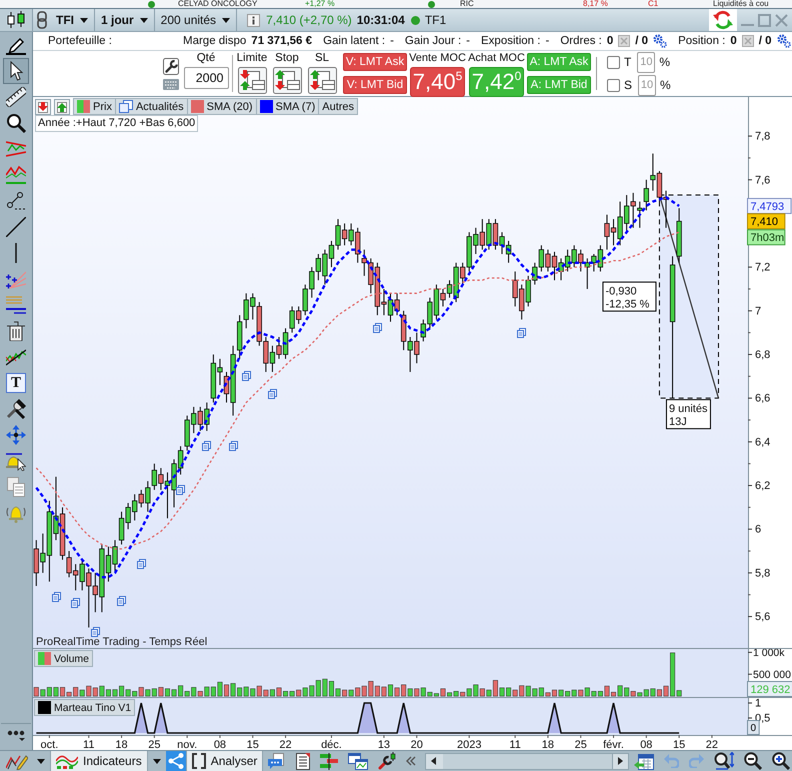 The width and height of the screenshot is (792, 771). Describe the element at coordinates (16, 461) in the screenshot. I see `alert-cursor-icon` at that location.